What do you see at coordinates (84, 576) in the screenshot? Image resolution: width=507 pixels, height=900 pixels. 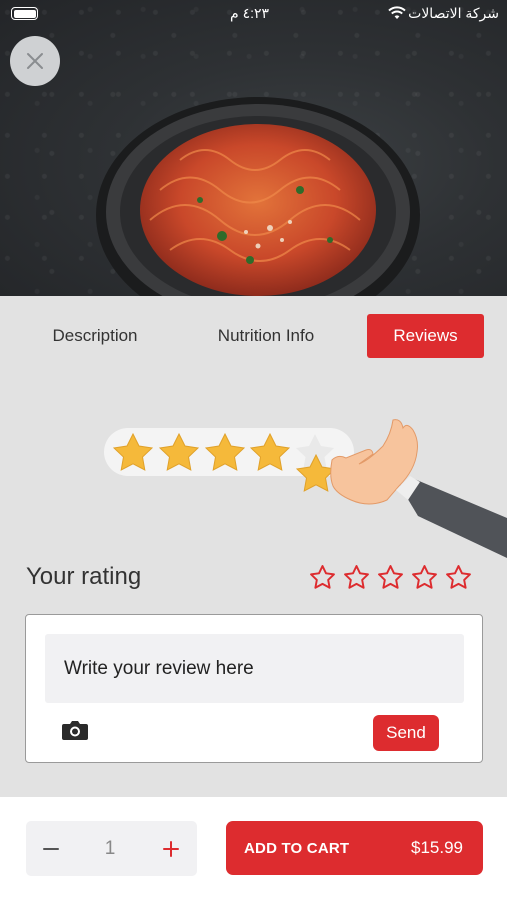 I see `your-rating-label: Your rating` at bounding box center [84, 576].